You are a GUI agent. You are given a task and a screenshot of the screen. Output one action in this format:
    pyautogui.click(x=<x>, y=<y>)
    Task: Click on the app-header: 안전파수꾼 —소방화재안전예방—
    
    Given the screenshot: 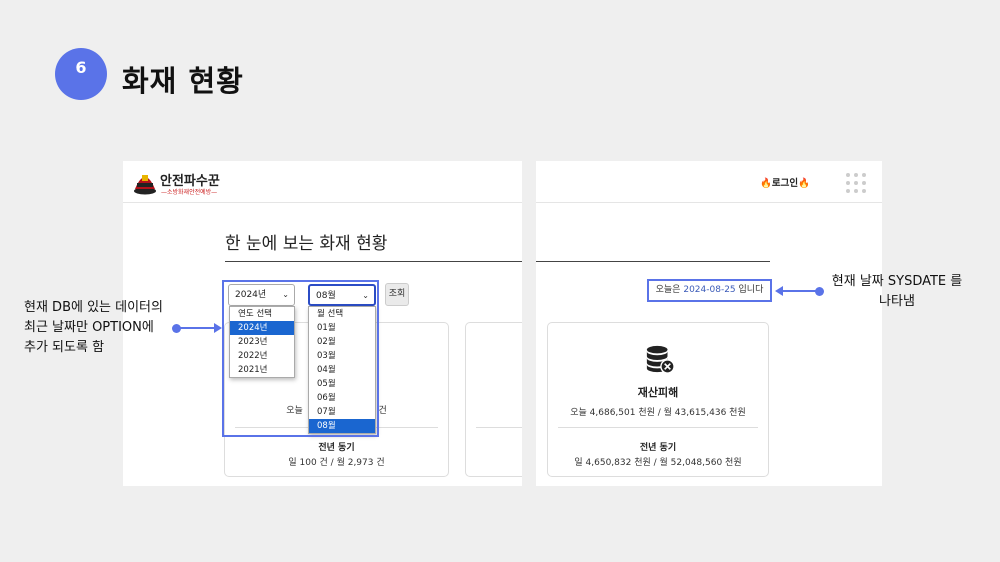 What is the action you would take?
    pyautogui.click(x=322, y=182)
    